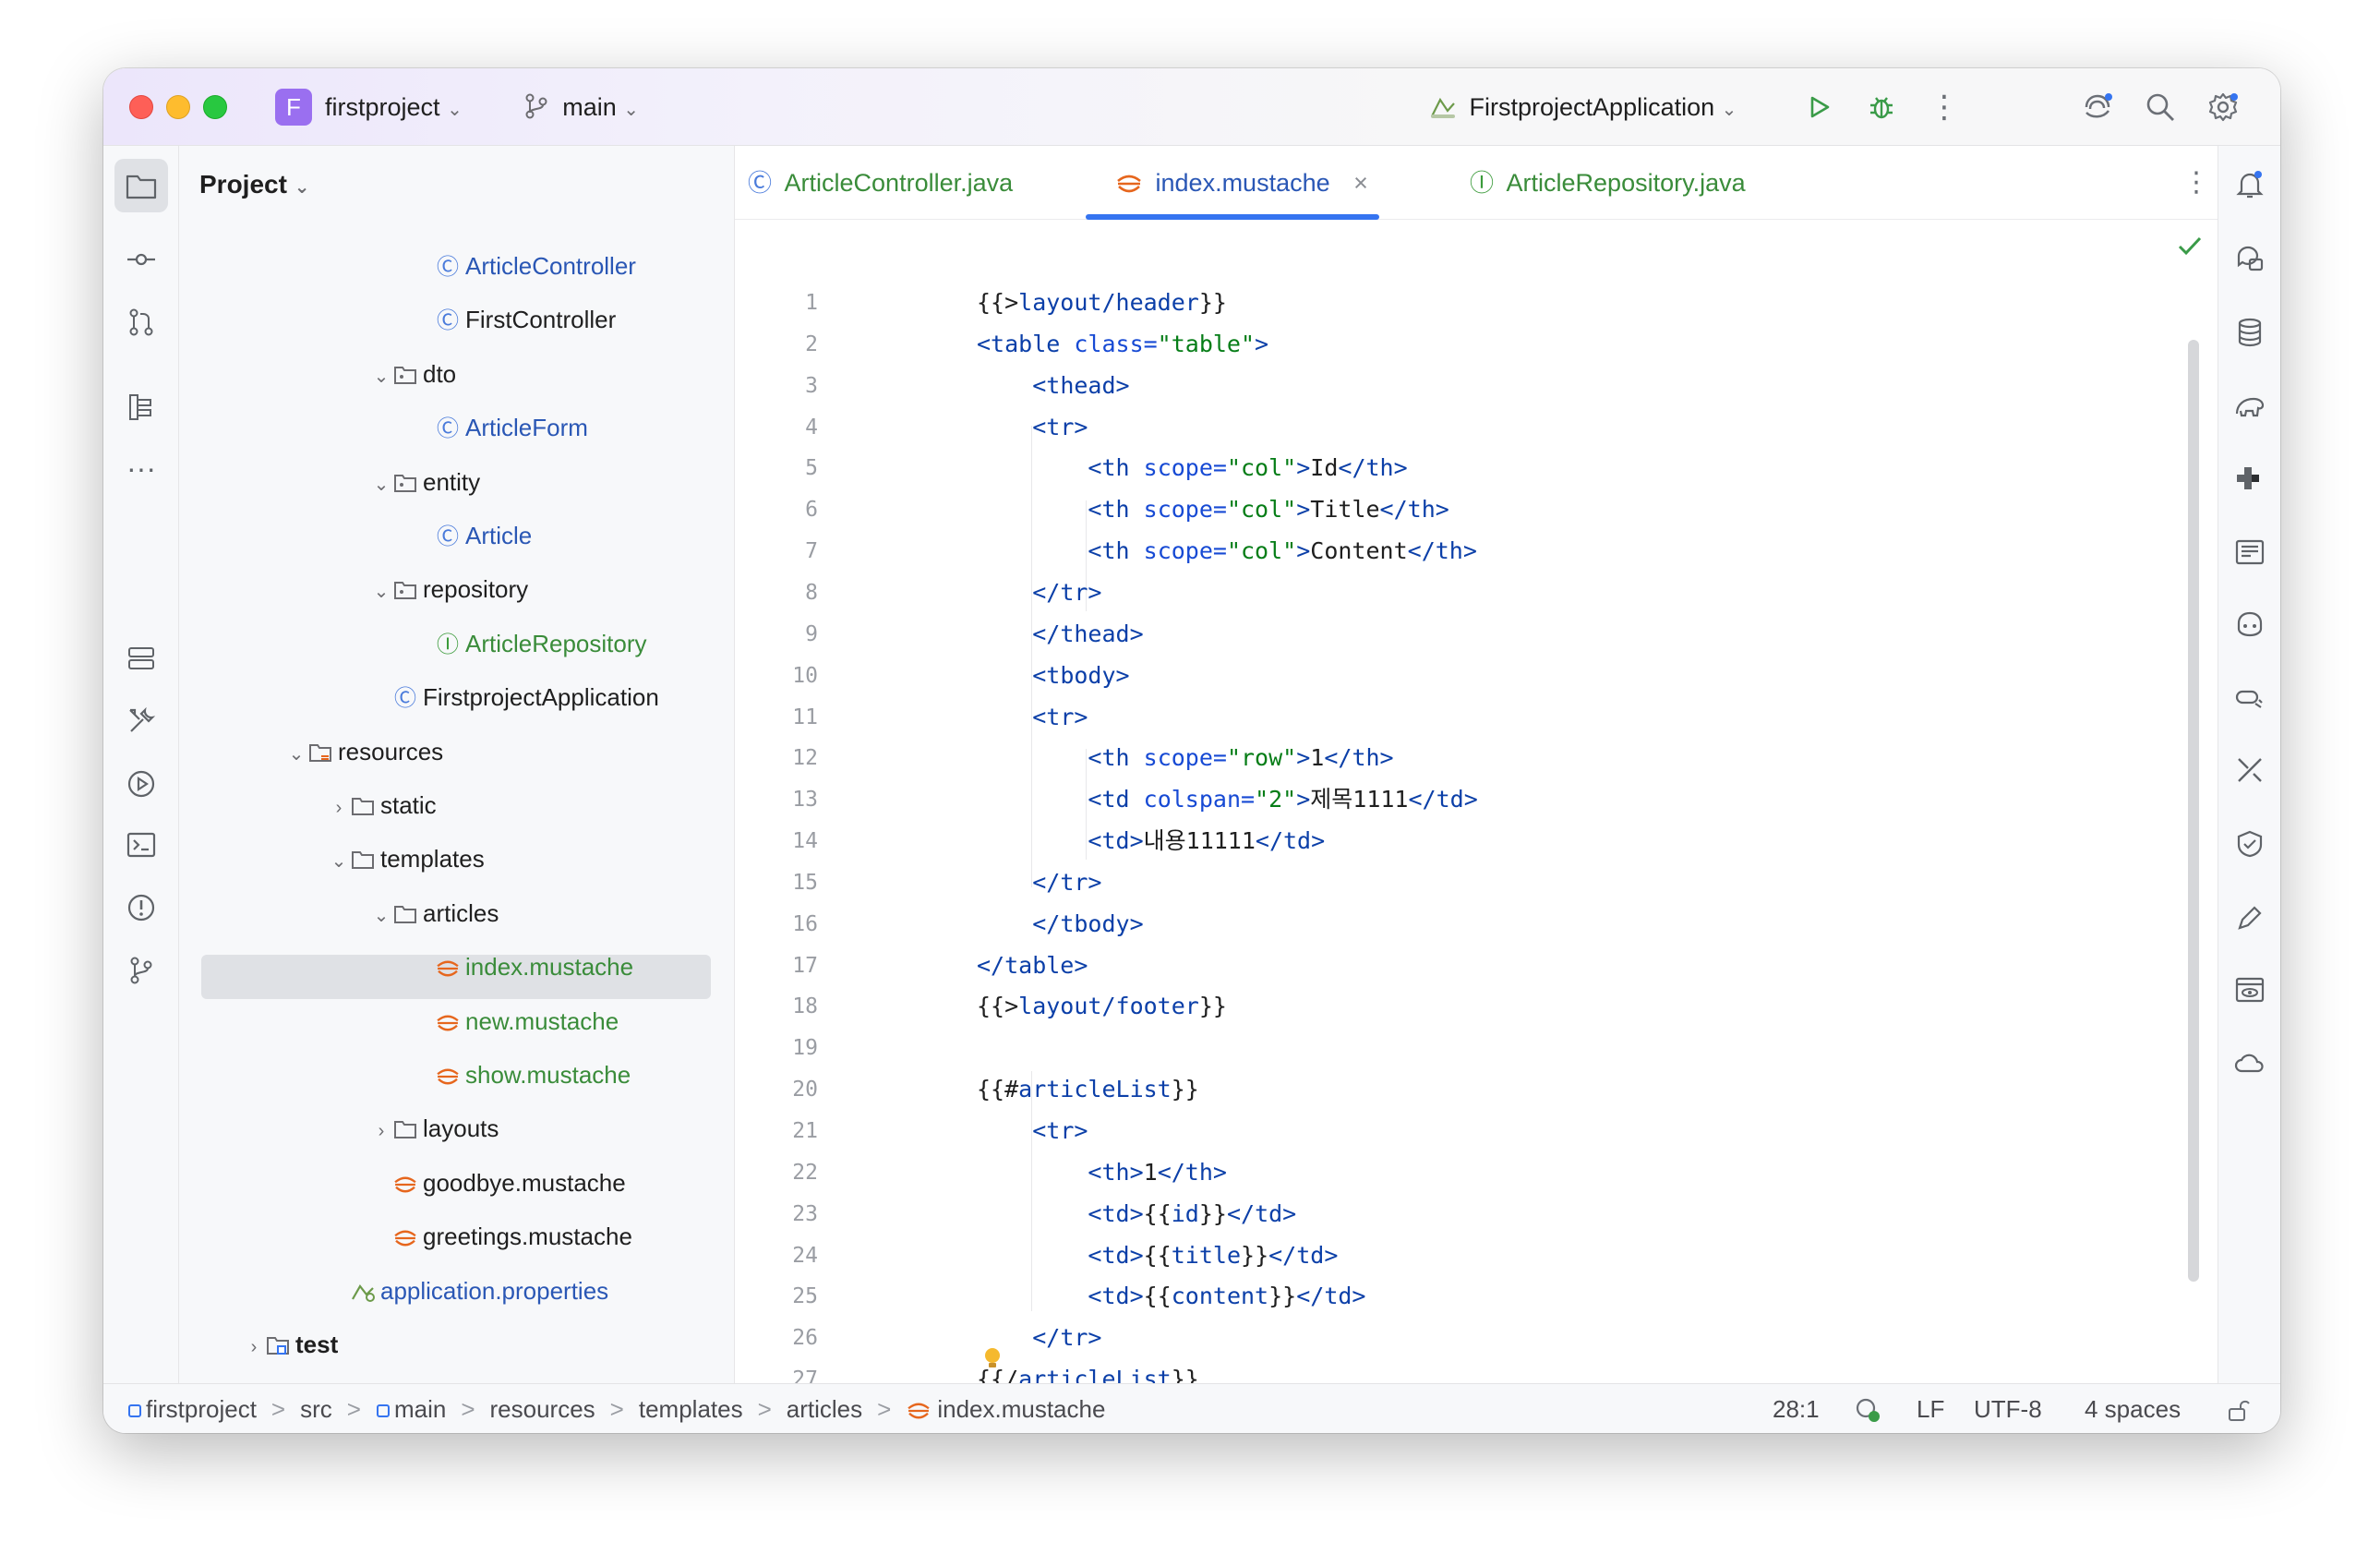  Describe the element at coordinates (2250, 770) in the screenshot. I see `tools-icon` at that location.